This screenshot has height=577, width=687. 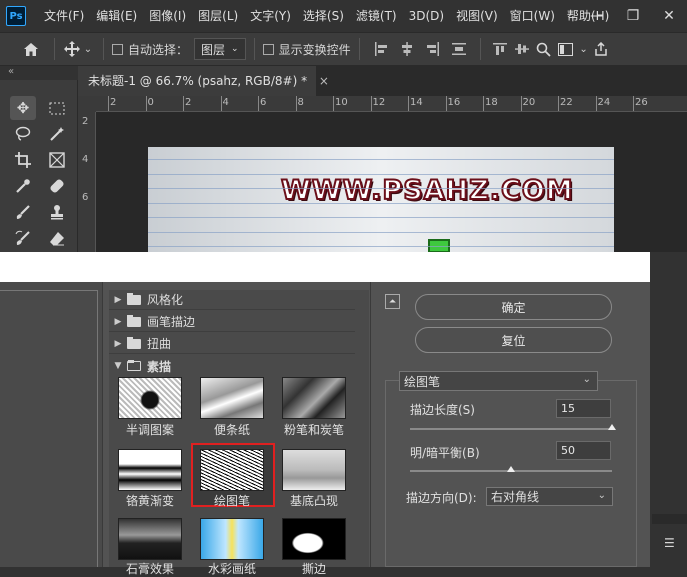 I want to click on chevron-right-icon: ▶, so click(x=118, y=299).